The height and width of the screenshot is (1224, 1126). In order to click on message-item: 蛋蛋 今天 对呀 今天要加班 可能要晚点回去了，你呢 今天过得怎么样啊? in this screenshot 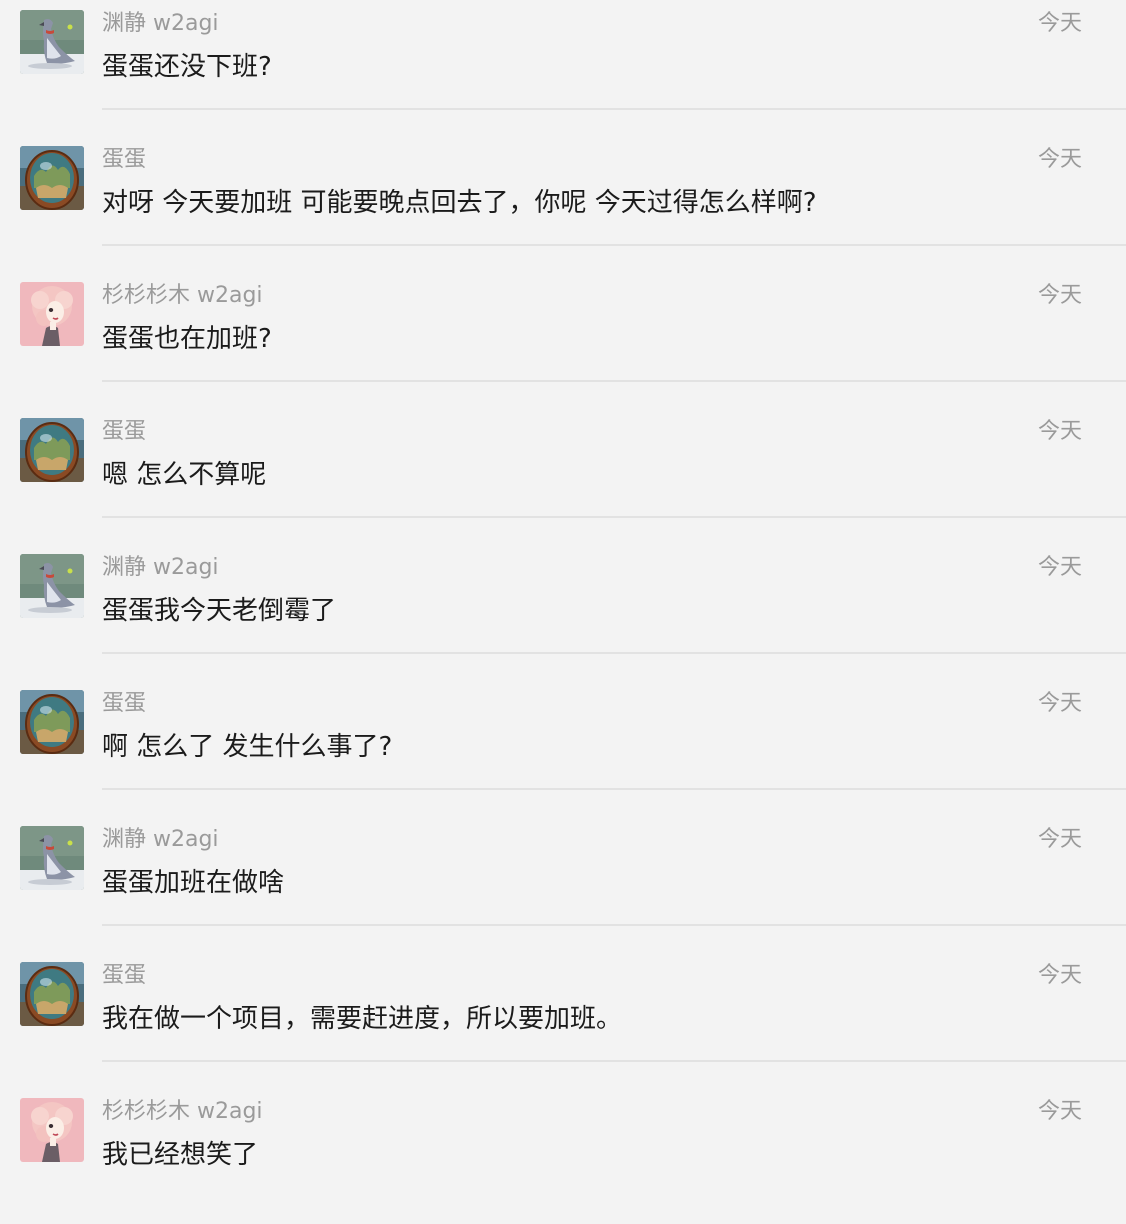, I will do `click(563, 204)`.